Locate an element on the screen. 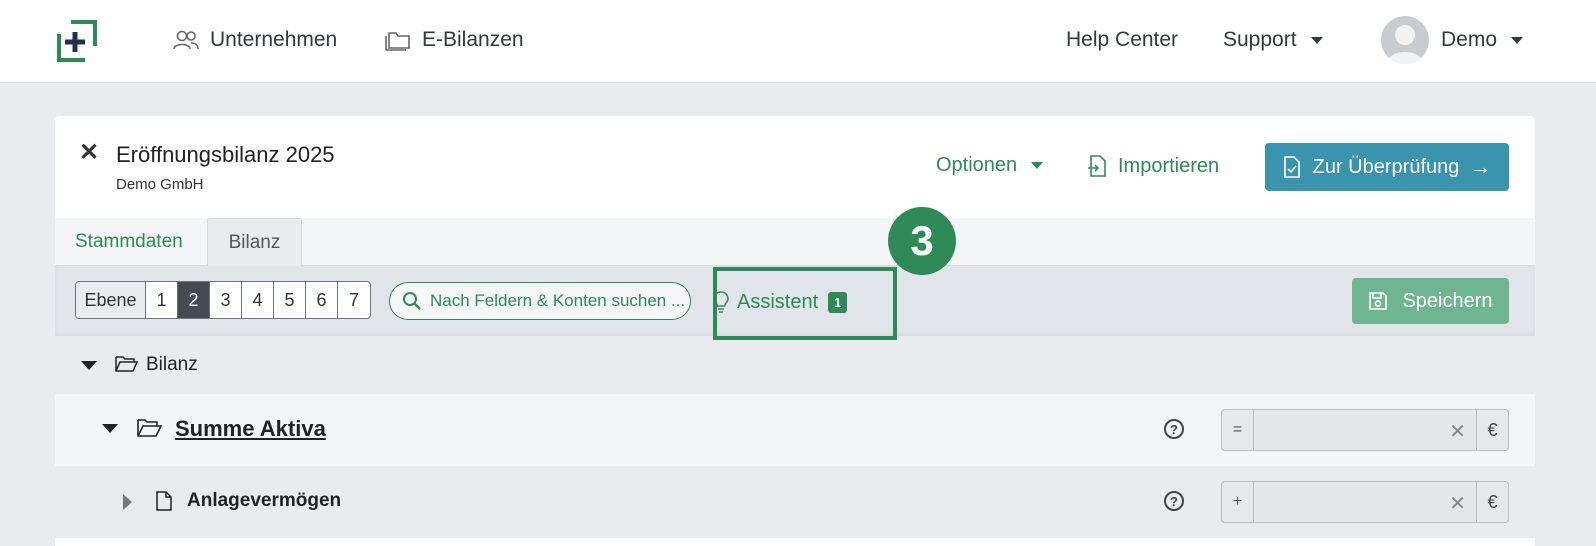  nav-support-label: Support is located at coordinates (1260, 39).